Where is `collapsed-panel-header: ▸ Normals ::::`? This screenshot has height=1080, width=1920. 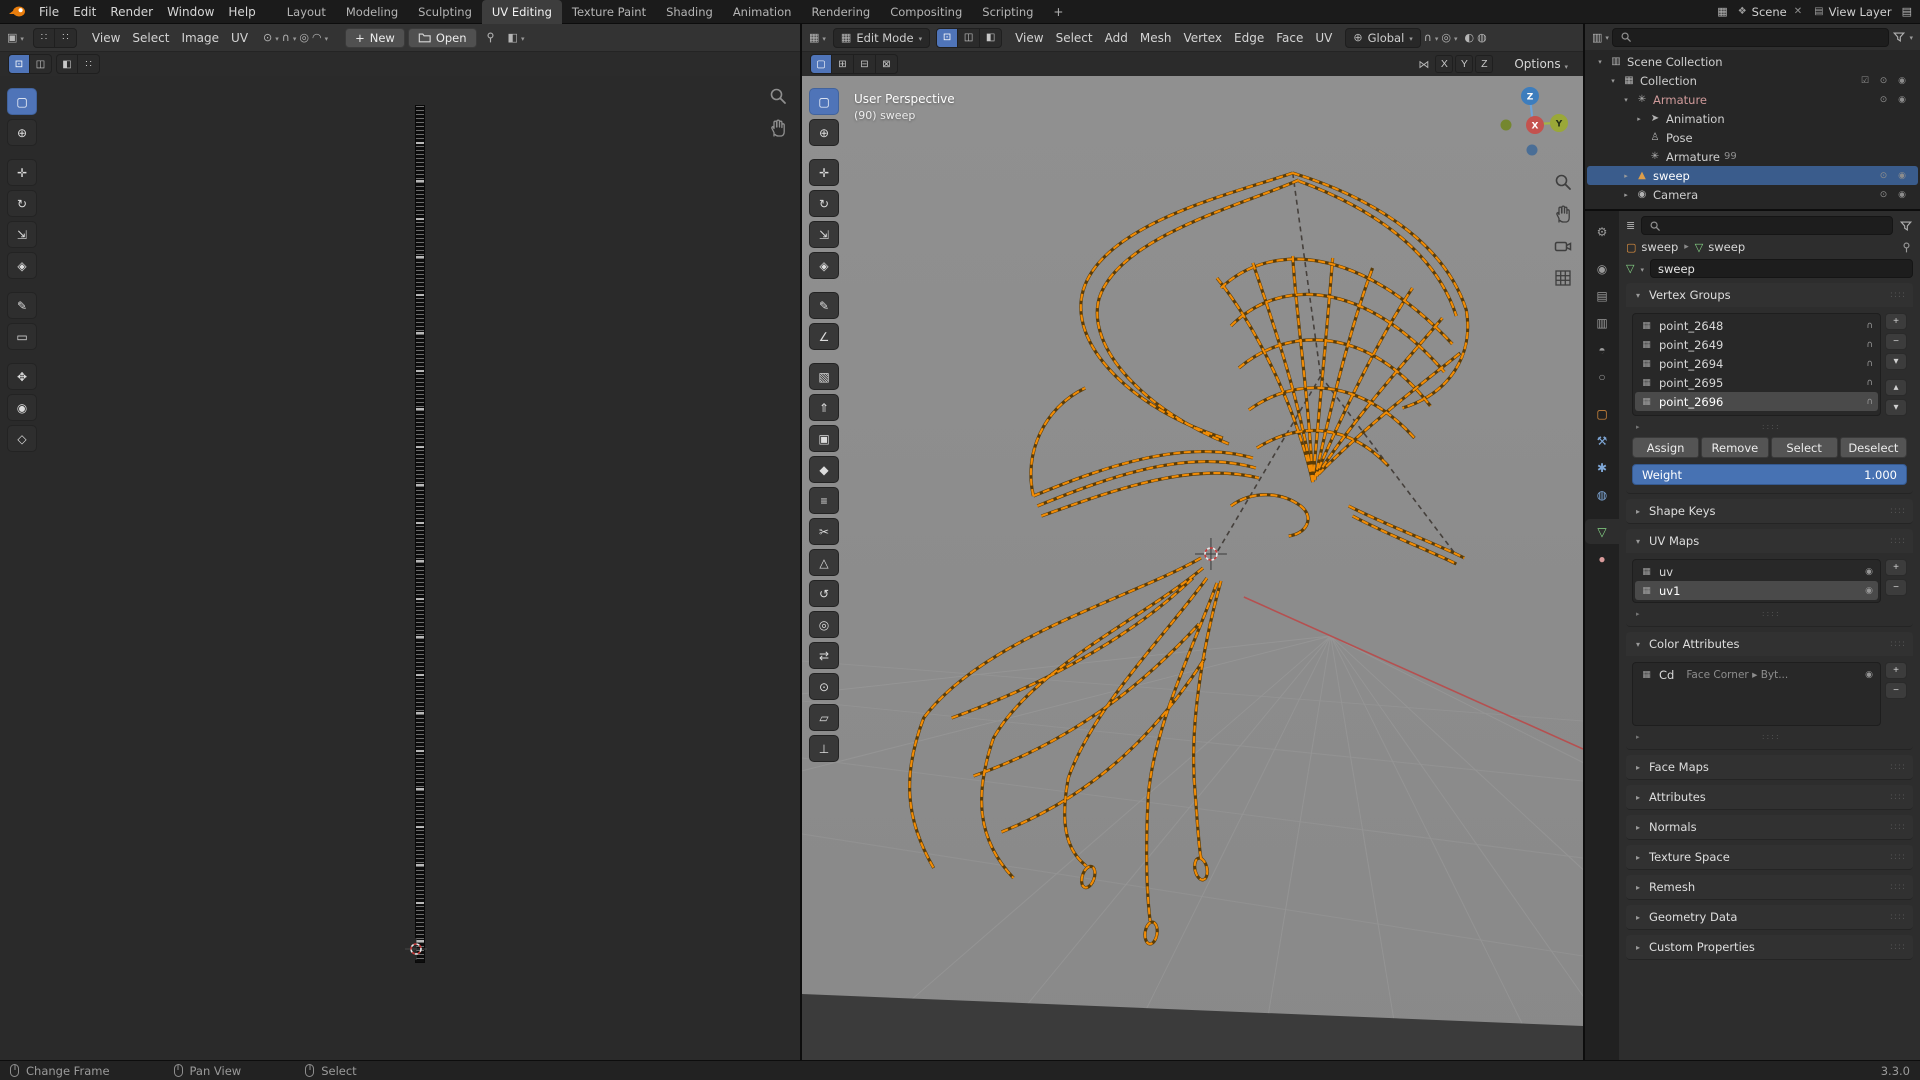
collapsed-panel-header: ▸ Normals :::: is located at coordinates (1769, 827).